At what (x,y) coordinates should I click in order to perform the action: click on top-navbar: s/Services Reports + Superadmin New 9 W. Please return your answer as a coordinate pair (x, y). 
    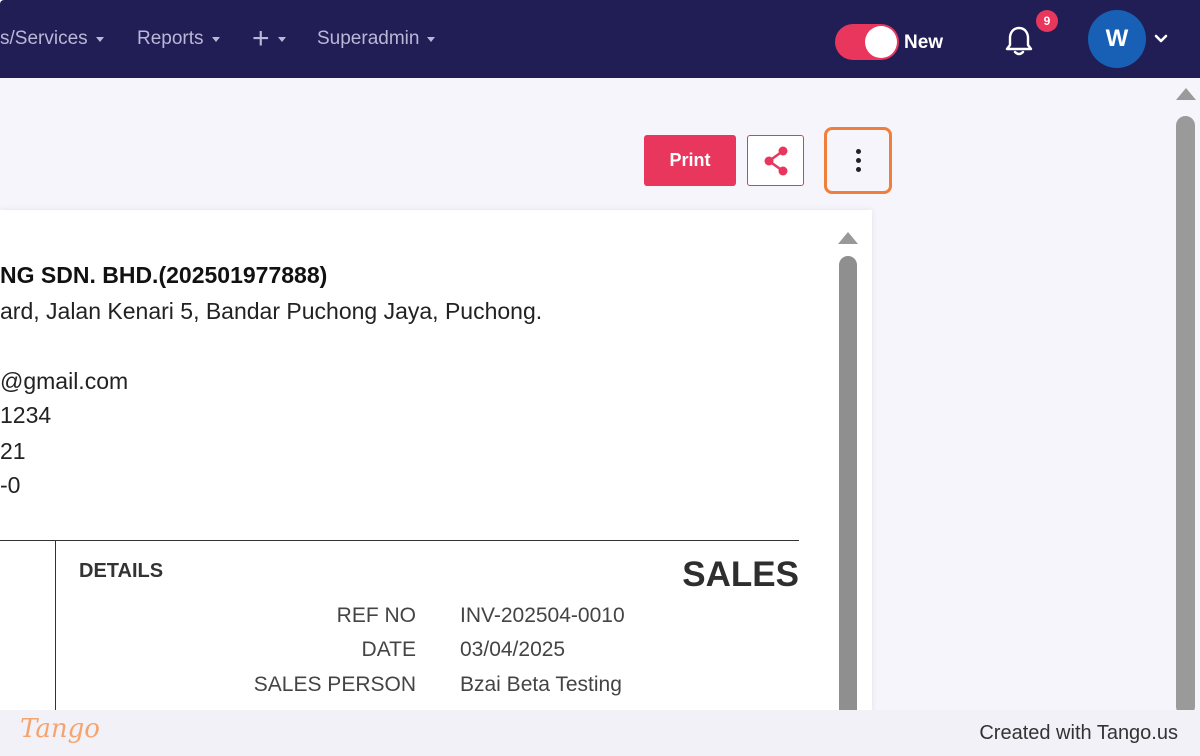
    Looking at the image, I should click on (600, 39).